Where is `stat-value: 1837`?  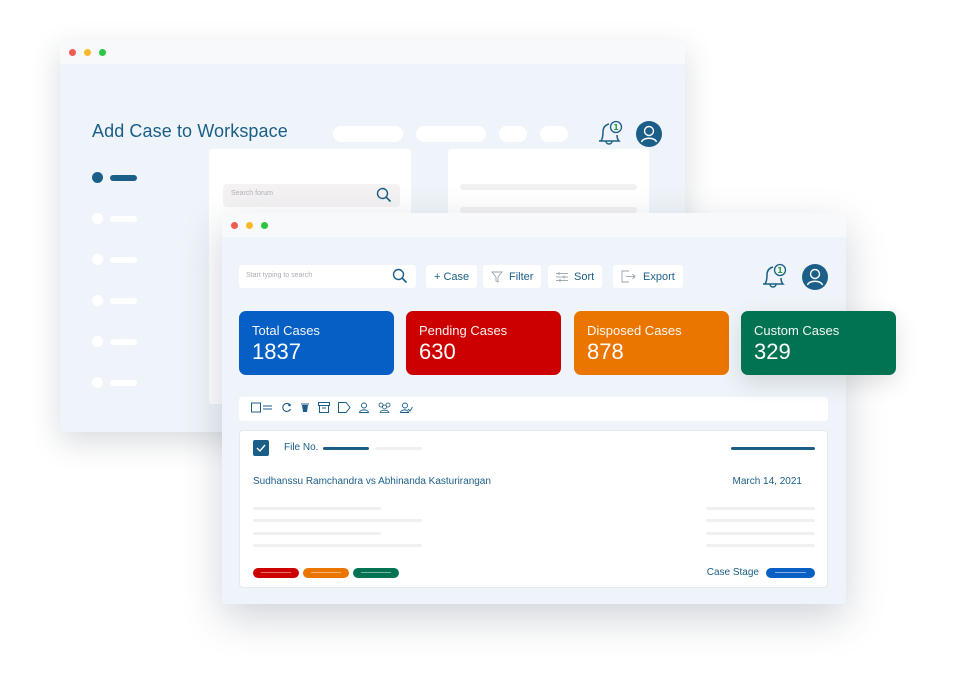 stat-value: 1837 is located at coordinates (276, 351).